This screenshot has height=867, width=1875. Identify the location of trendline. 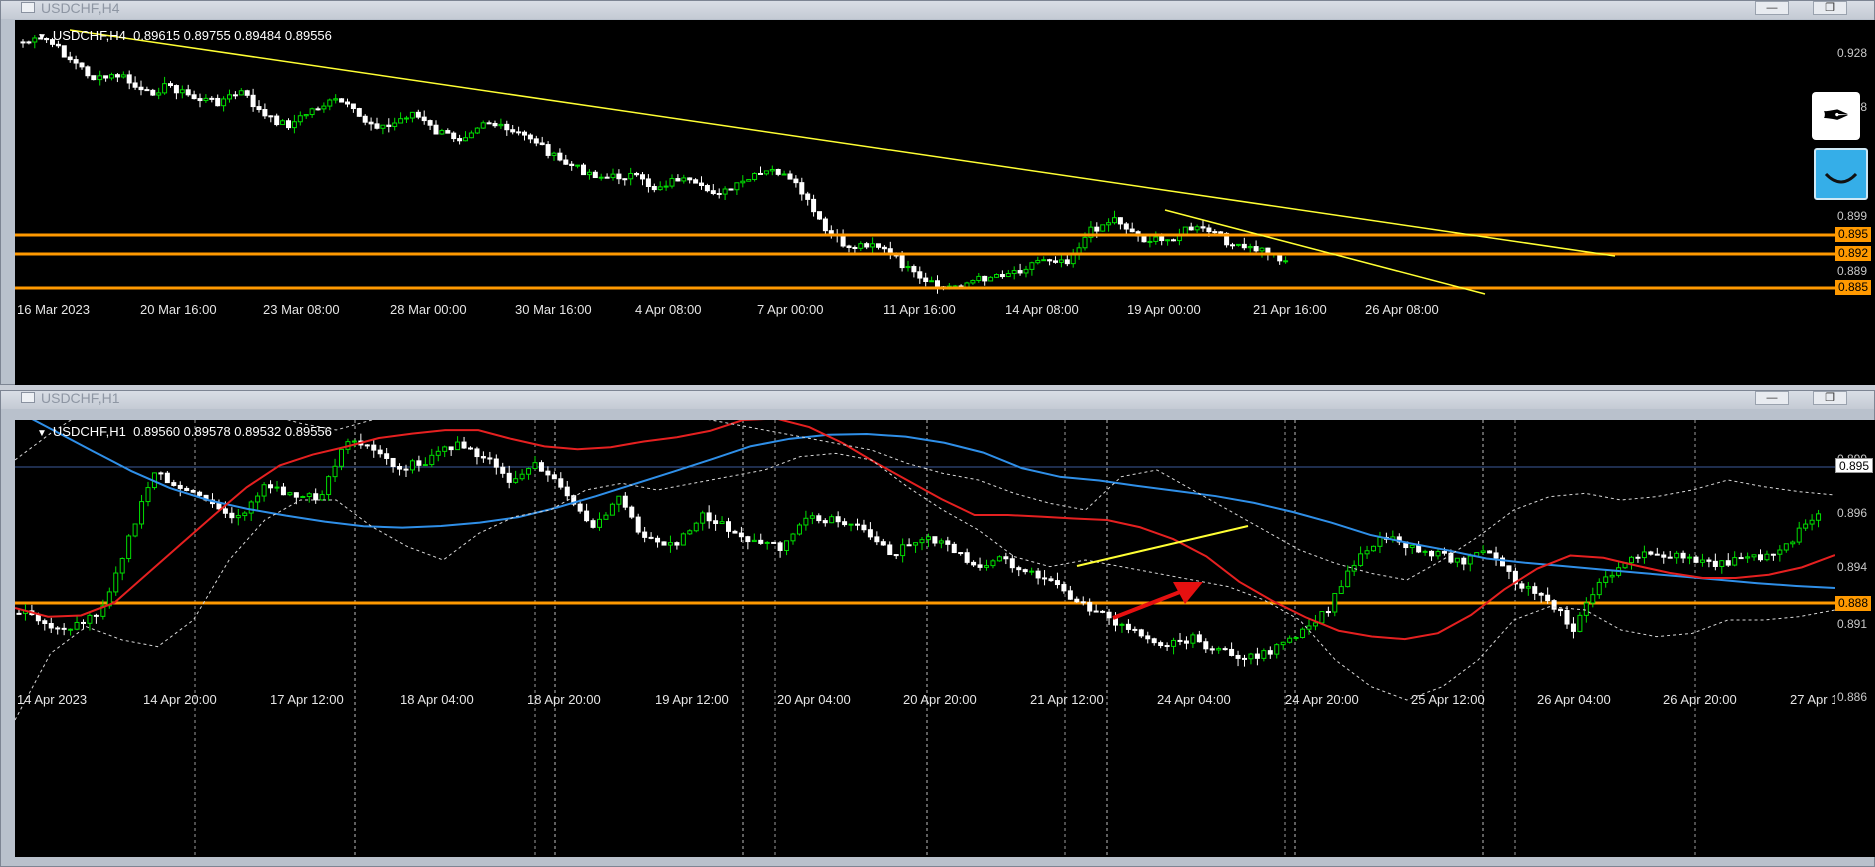
(1325, 252).